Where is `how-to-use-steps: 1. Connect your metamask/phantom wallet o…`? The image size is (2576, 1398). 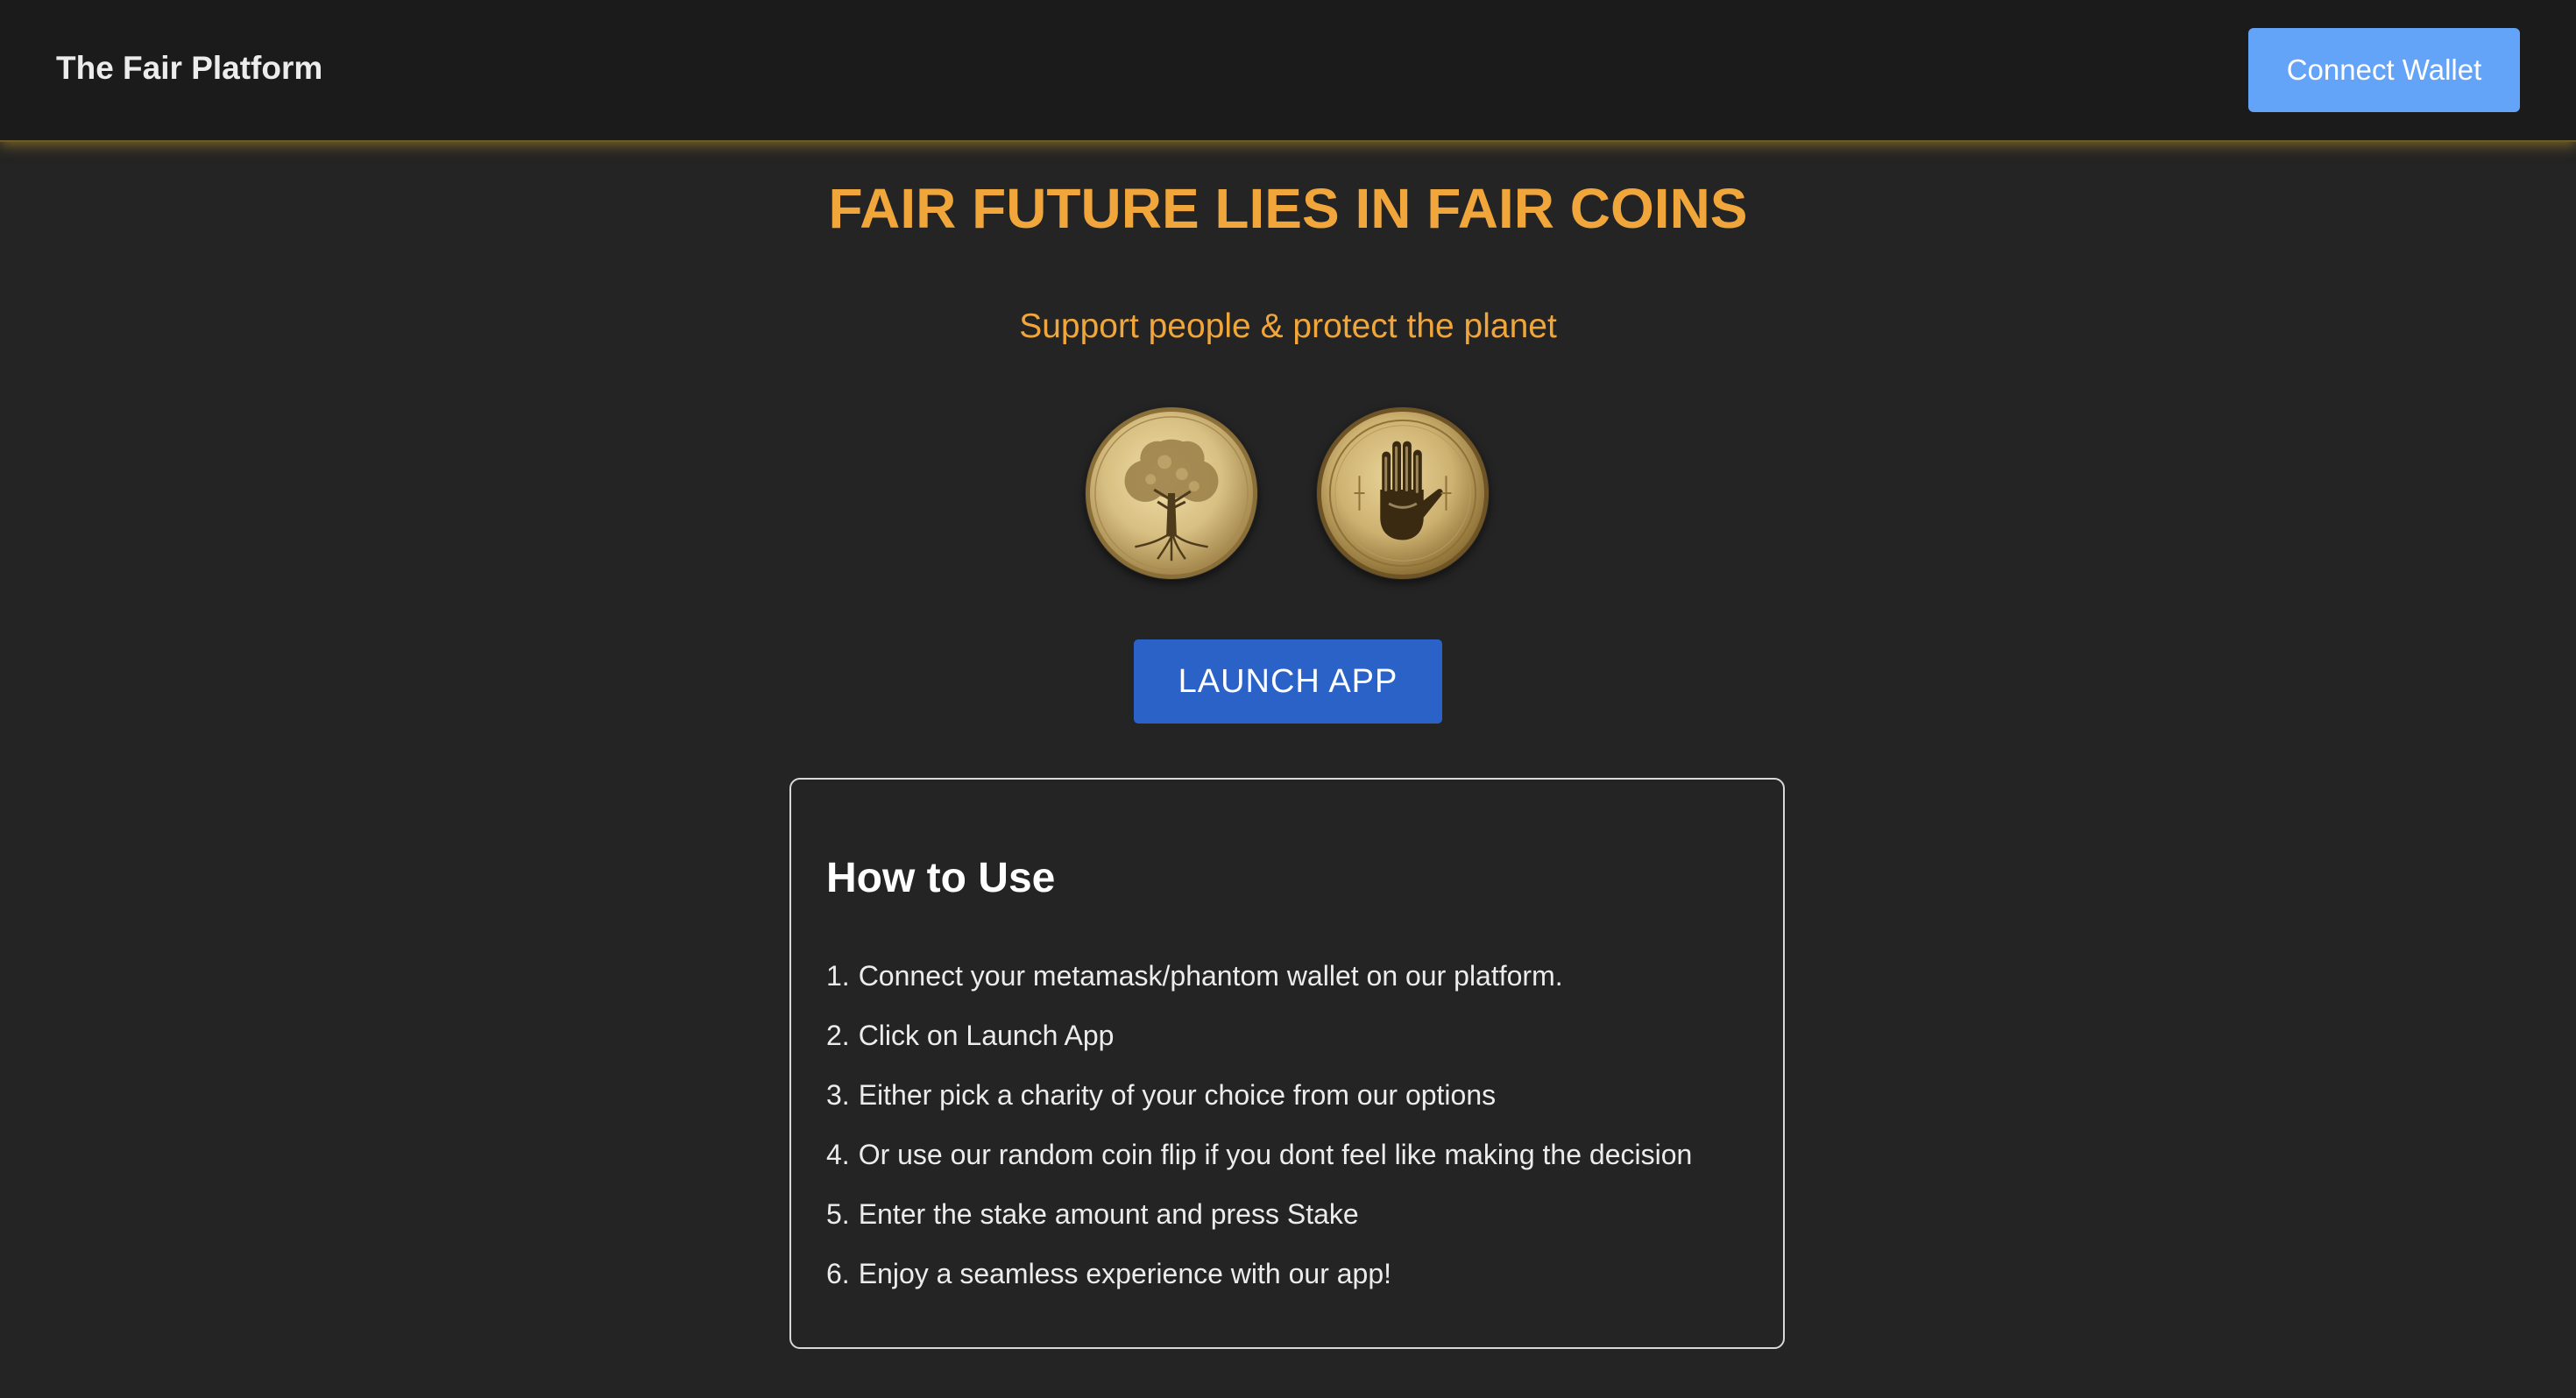 how-to-use-steps: 1. Connect your metamask/phantom wallet o… is located at coordinates (1259, 1124).